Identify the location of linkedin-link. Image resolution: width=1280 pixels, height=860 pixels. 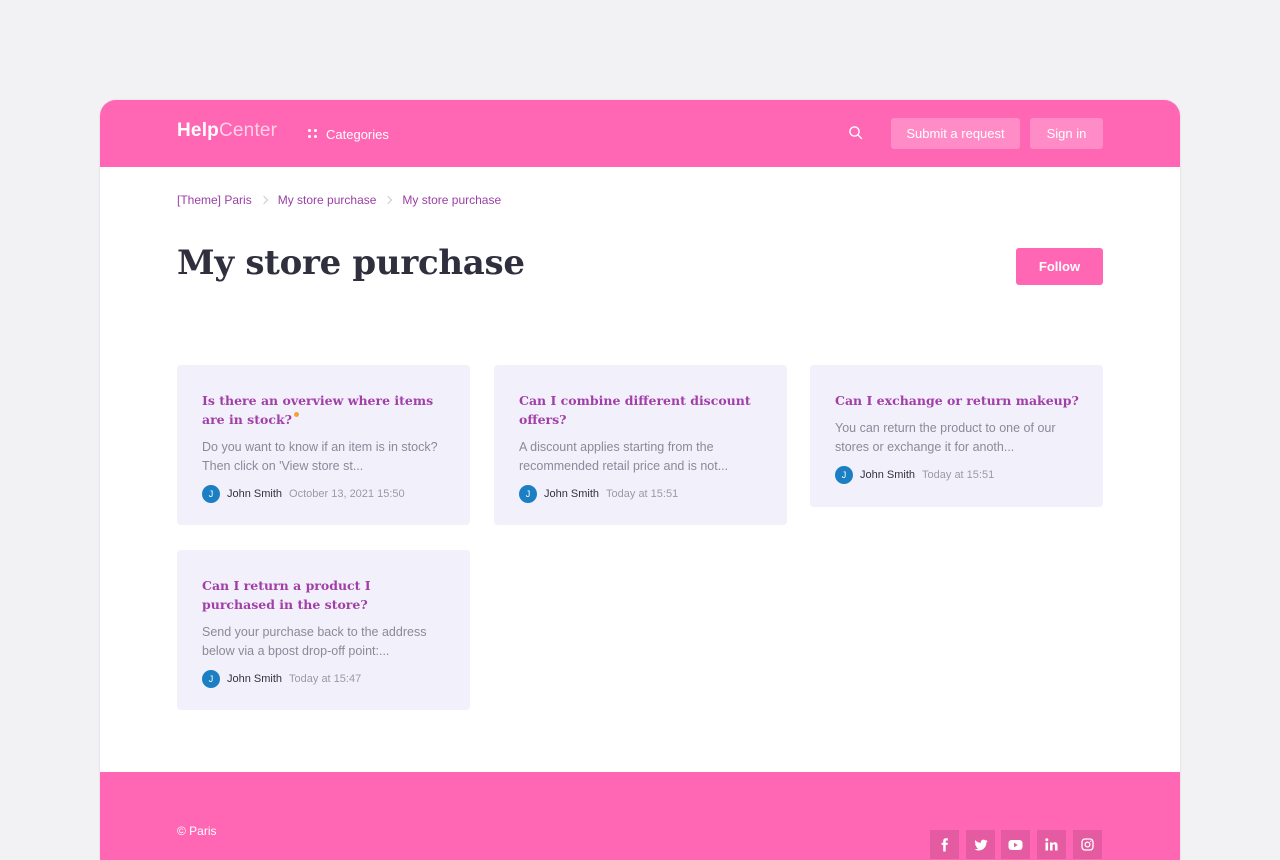
(1051, 844).